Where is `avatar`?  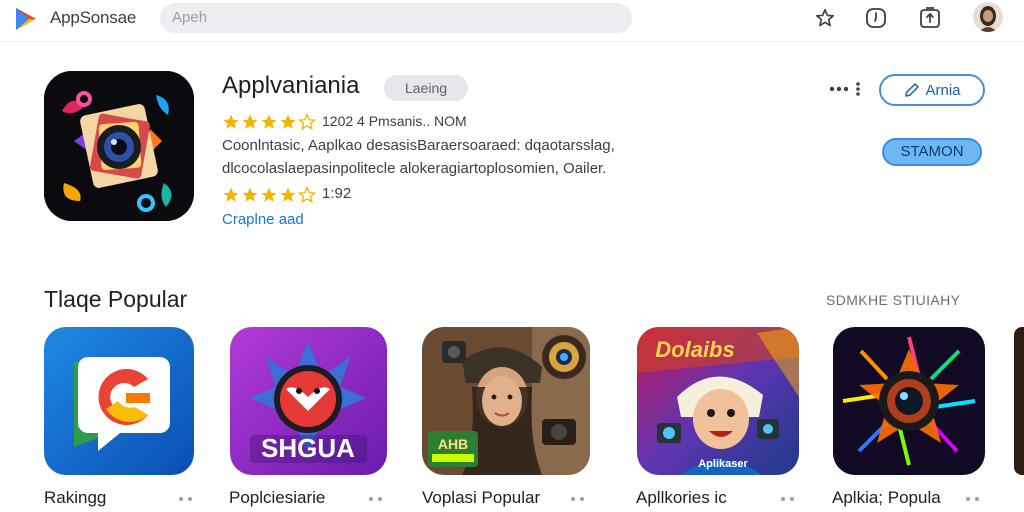 avatar is located at coordinates (988, 17).